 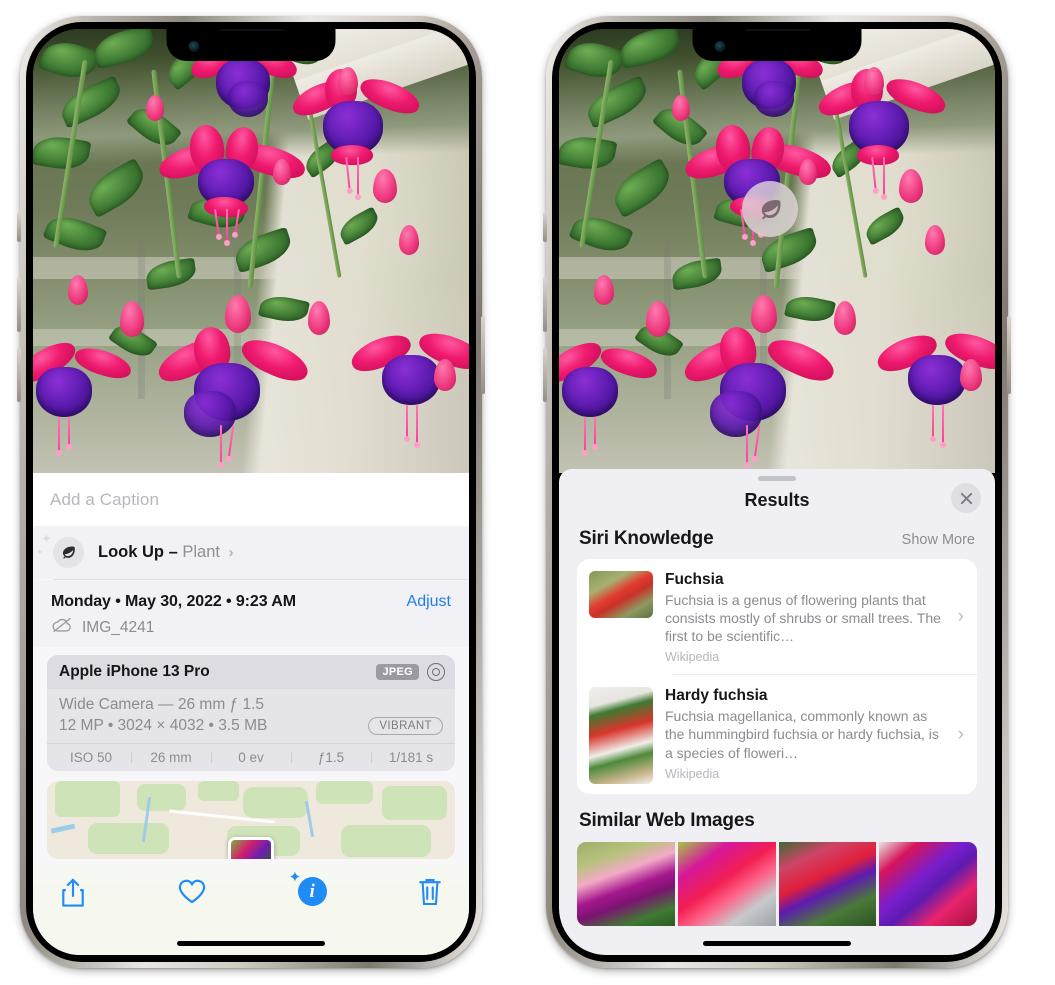 What do you see at coordinates (667, 821) in the screenshot?
I see `section-title: Similar Web Images` at bounding box center [667, 821].